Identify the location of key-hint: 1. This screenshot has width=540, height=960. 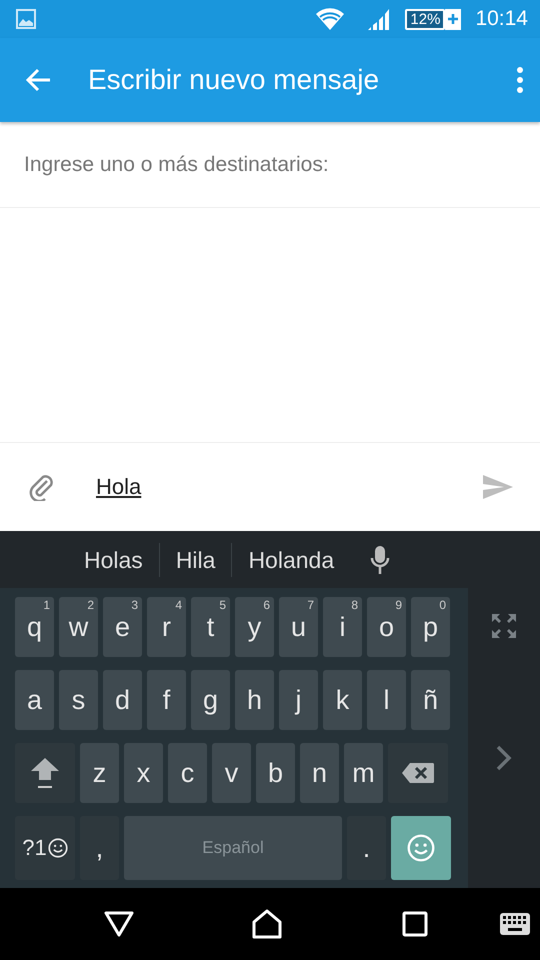
(46, 605).